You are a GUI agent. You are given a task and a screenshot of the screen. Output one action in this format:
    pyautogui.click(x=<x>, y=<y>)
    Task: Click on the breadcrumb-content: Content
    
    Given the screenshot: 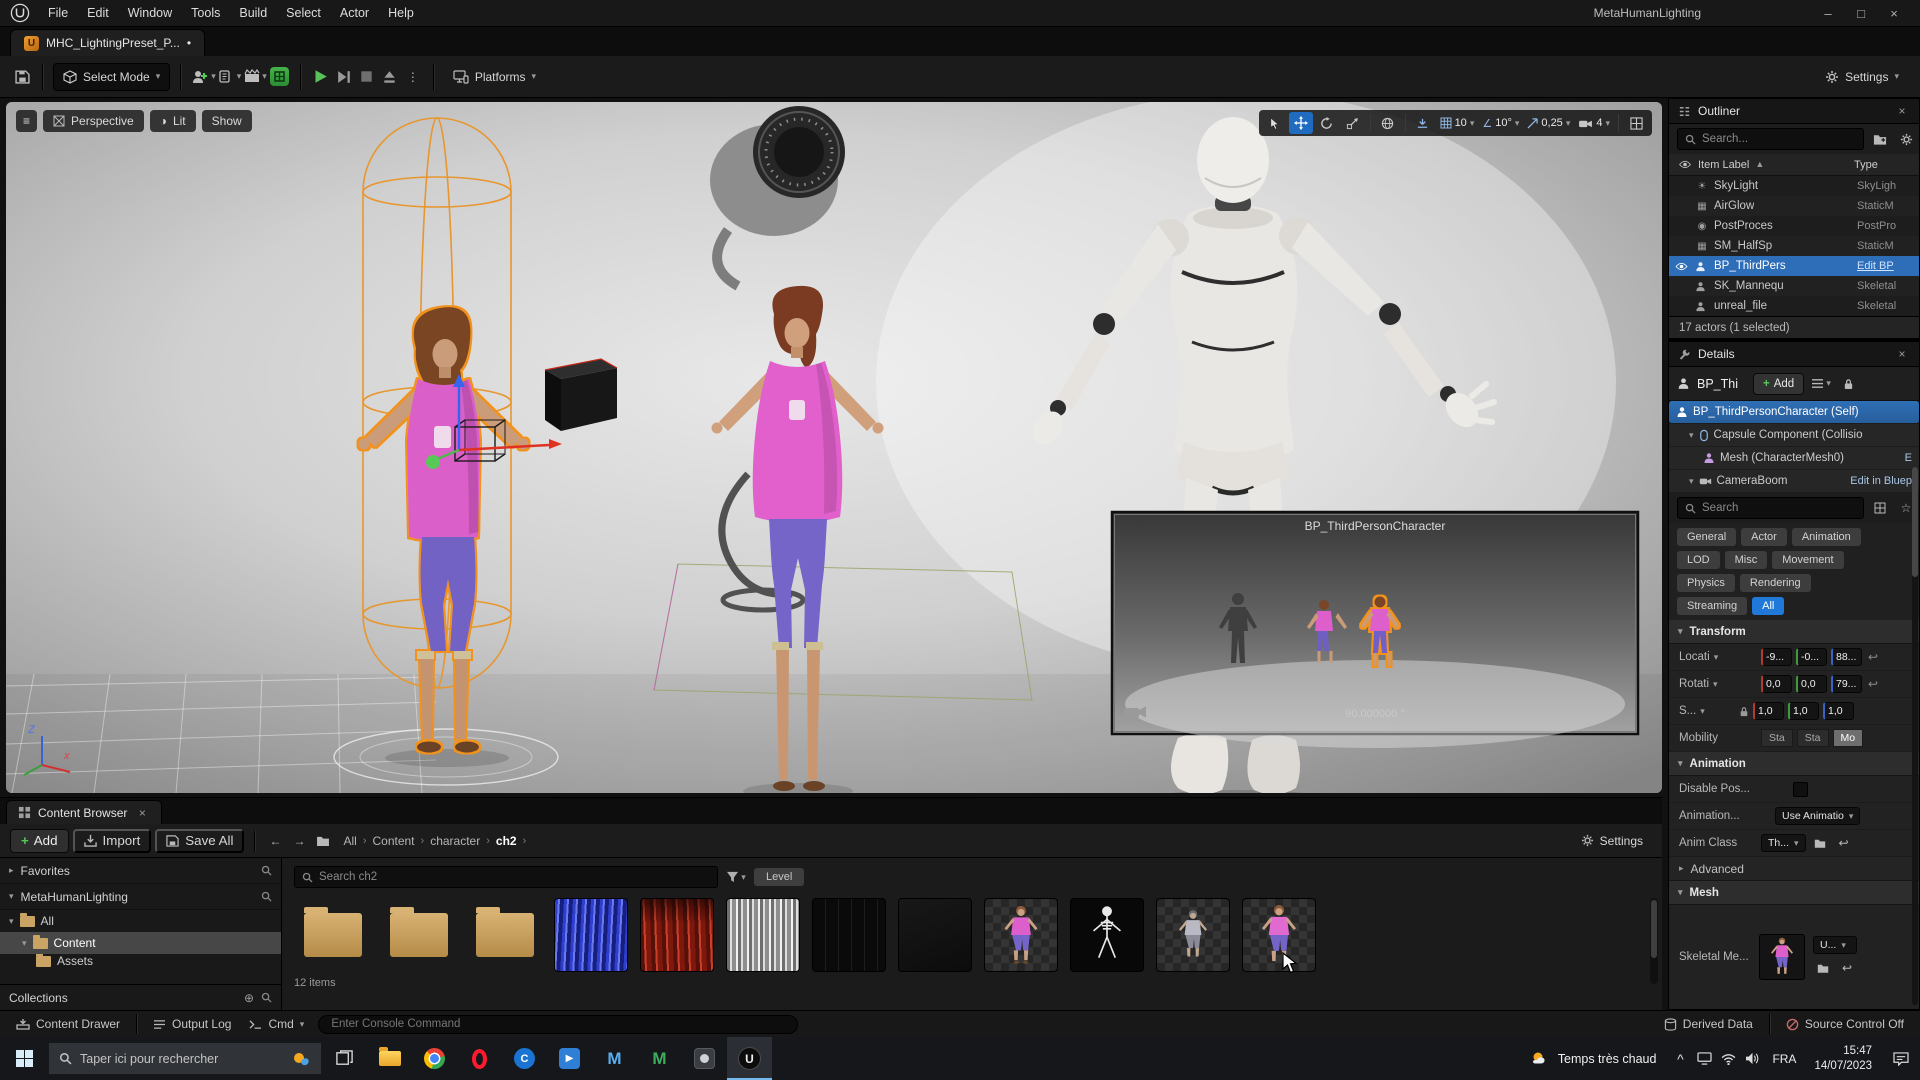 What is the action you would take?
    pyautogui.click(x=393, y=841)
    